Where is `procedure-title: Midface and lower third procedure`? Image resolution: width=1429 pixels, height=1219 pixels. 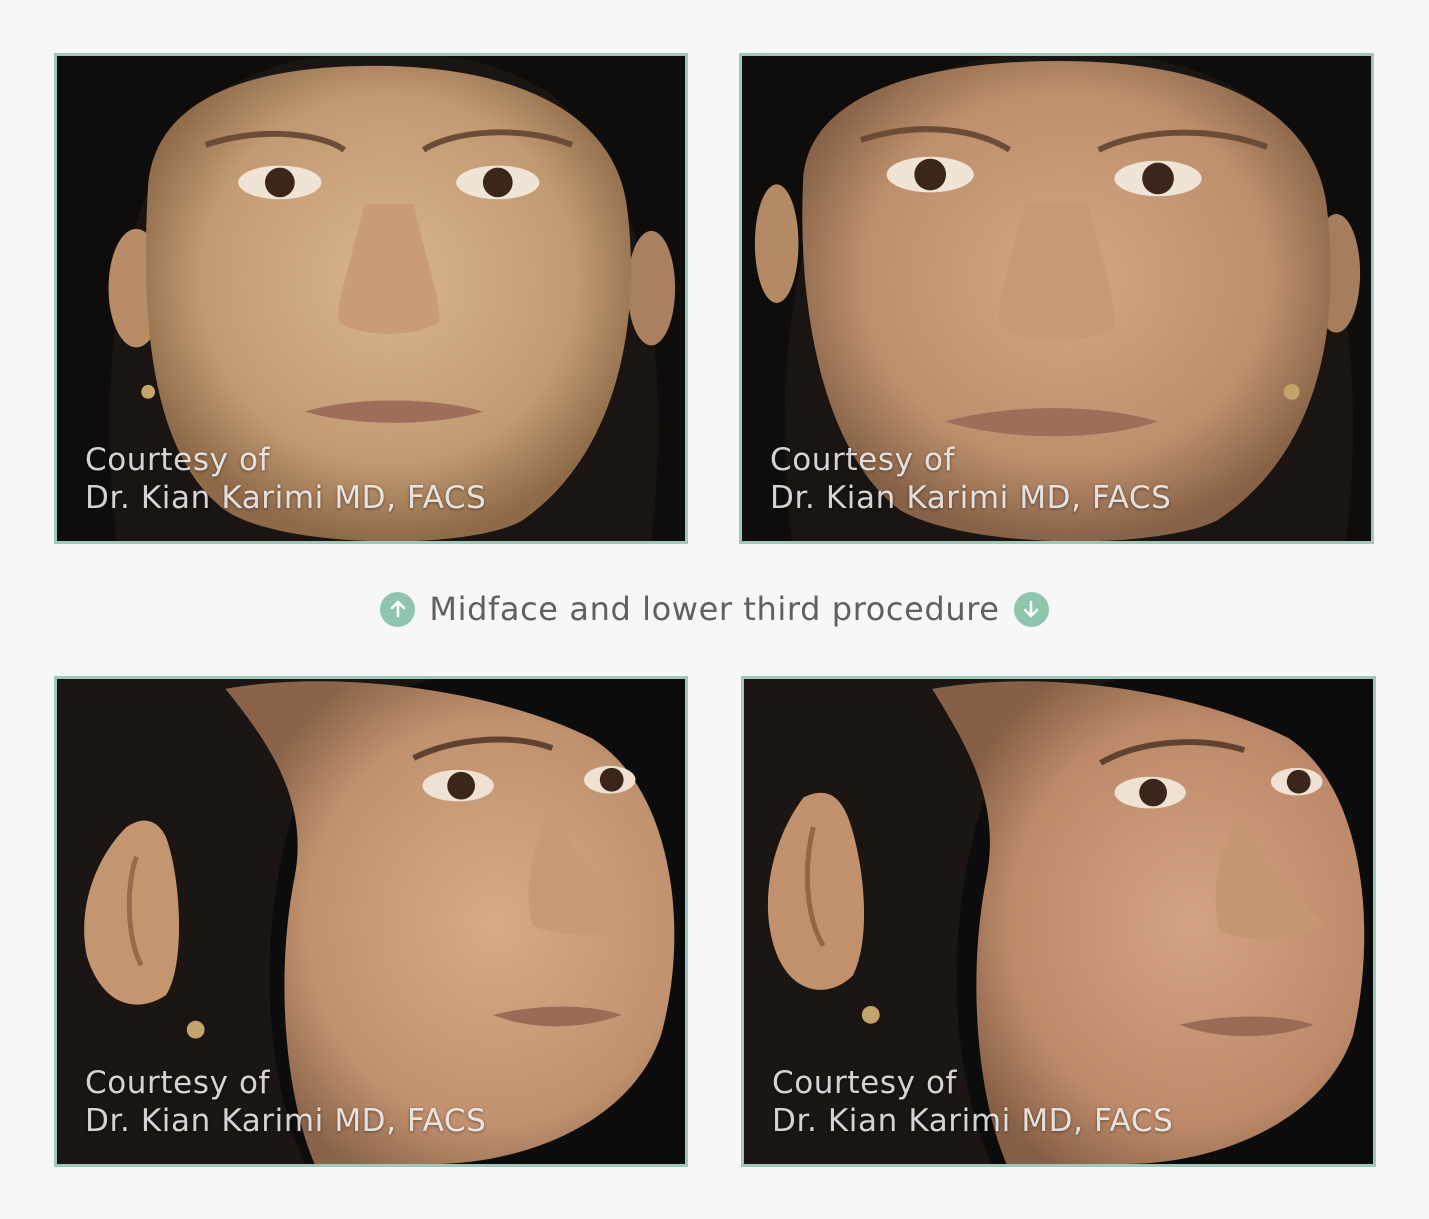 procedure-title: Midface and lower third procedure is located at coordinates (714, 609).